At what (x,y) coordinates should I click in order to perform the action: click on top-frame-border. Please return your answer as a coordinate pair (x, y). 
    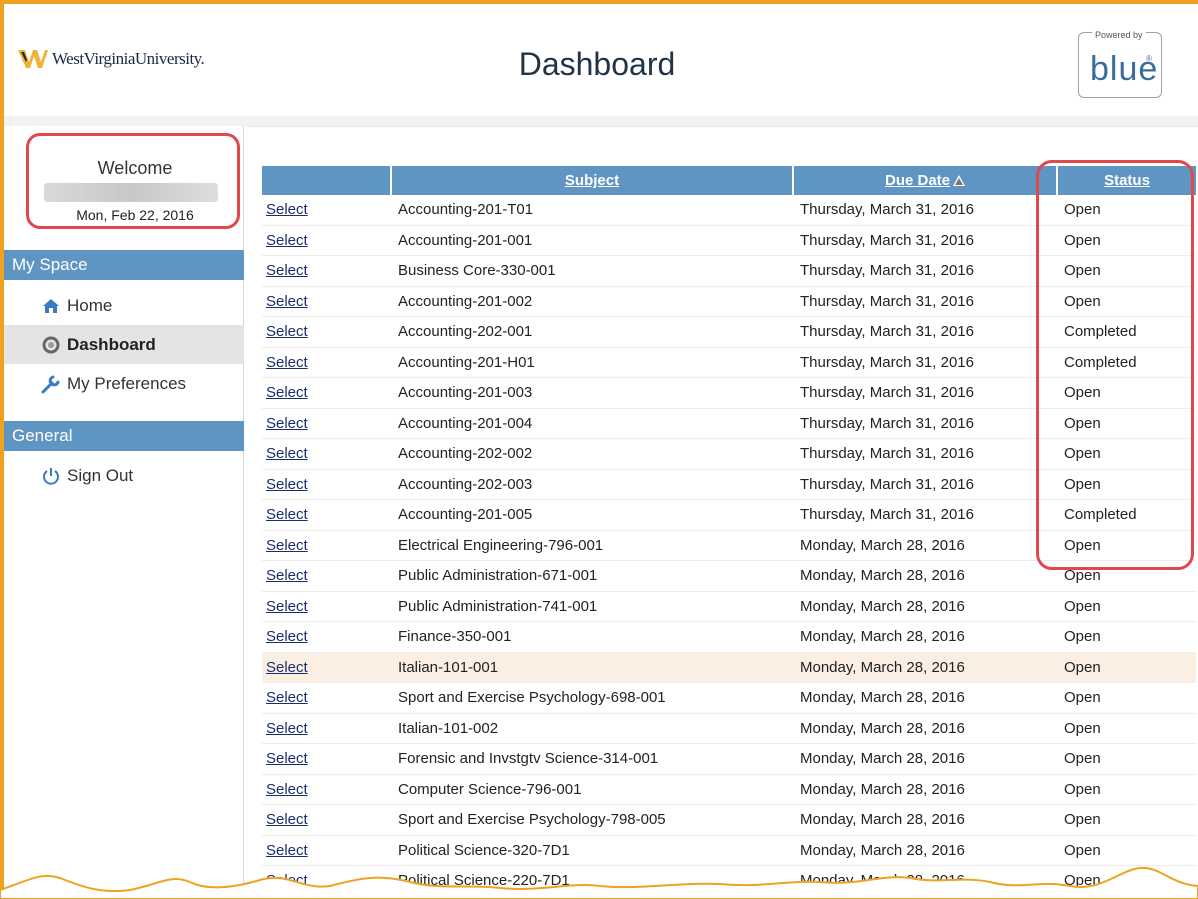
    Looking at the image, I should click on (599, 2).